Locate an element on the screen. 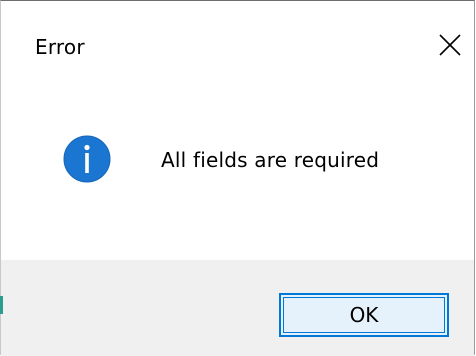 The height and width of the screenshot is (356, 476). ok-button-label: OK is located at coordinates (364, 315).